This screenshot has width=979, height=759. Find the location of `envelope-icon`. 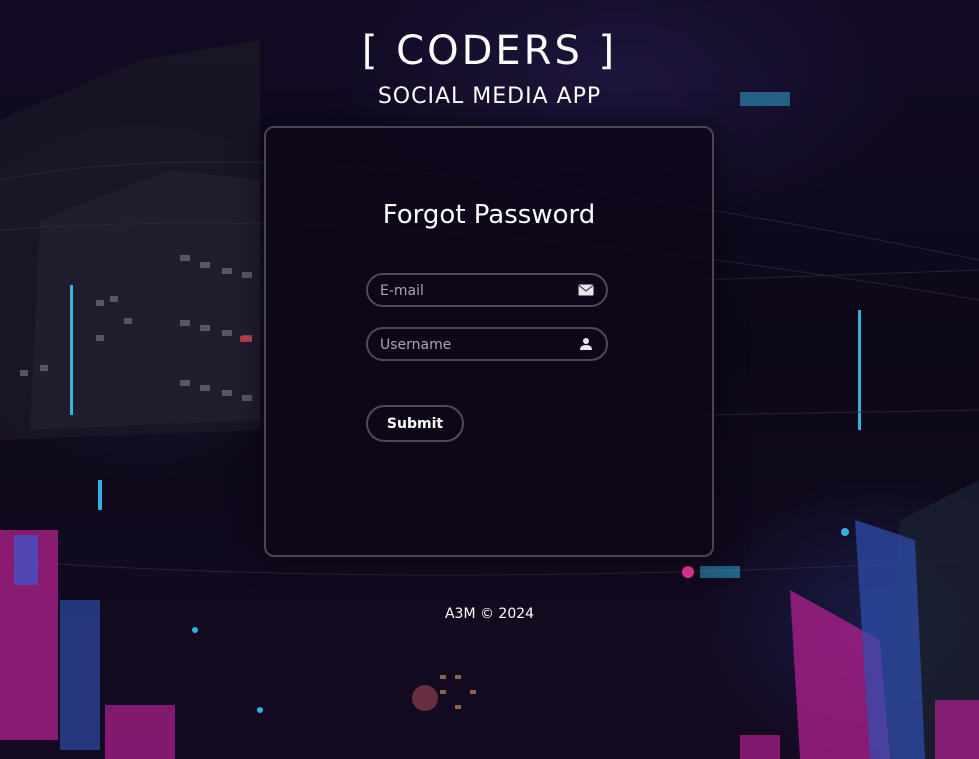

envelope-icon is located at coordinates (586, 290).